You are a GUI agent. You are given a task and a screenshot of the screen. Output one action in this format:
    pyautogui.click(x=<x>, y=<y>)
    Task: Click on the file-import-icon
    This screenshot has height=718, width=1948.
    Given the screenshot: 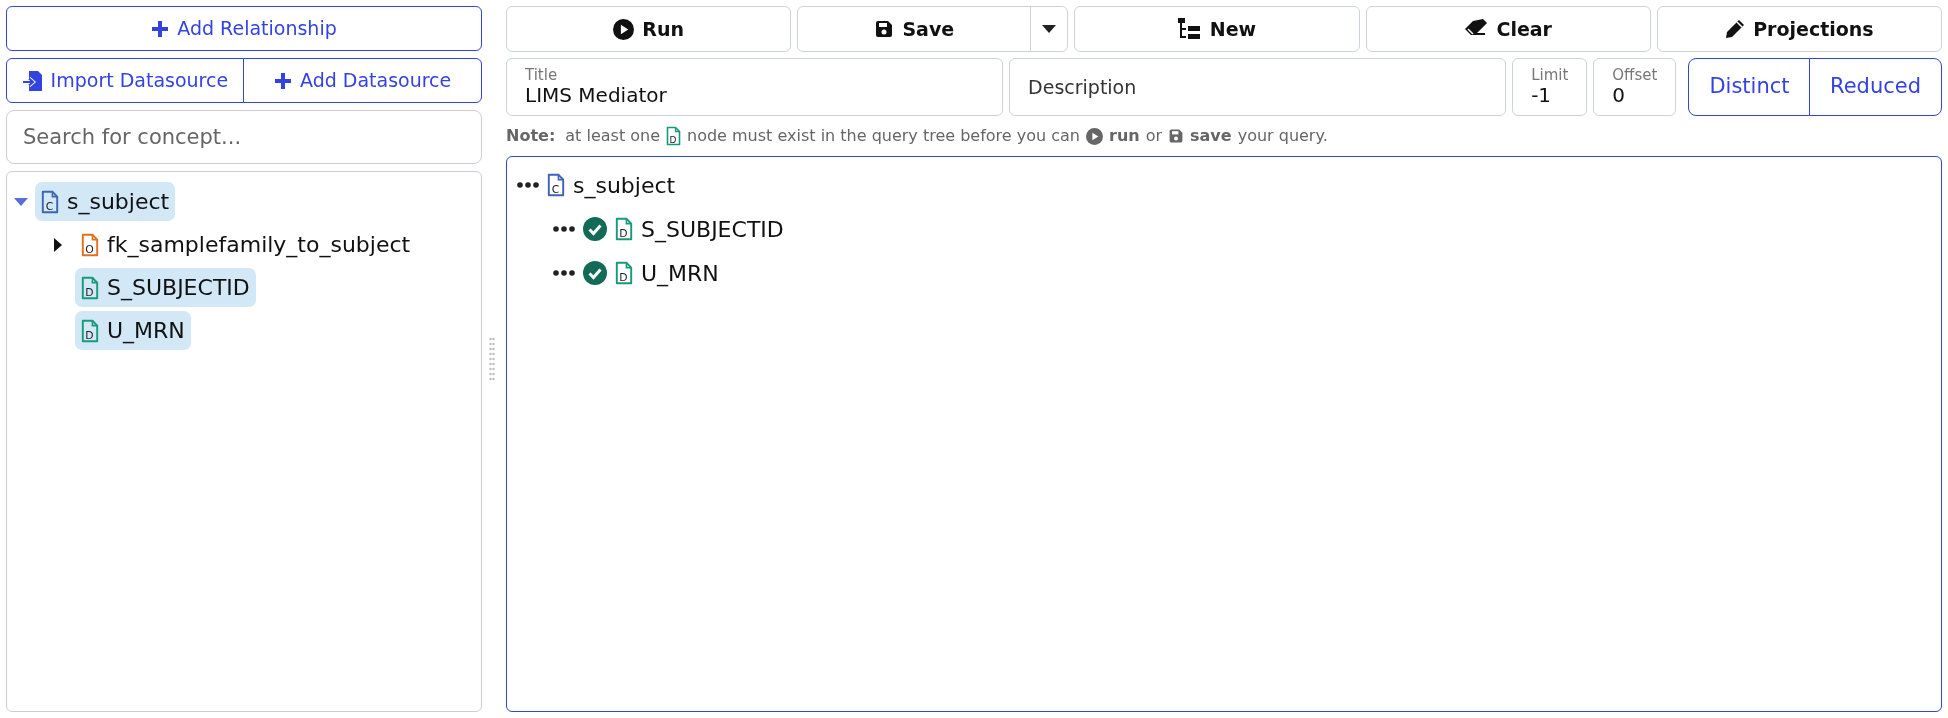 What is the action you would take?
    pyautogui.click(x=32, y=80)
    